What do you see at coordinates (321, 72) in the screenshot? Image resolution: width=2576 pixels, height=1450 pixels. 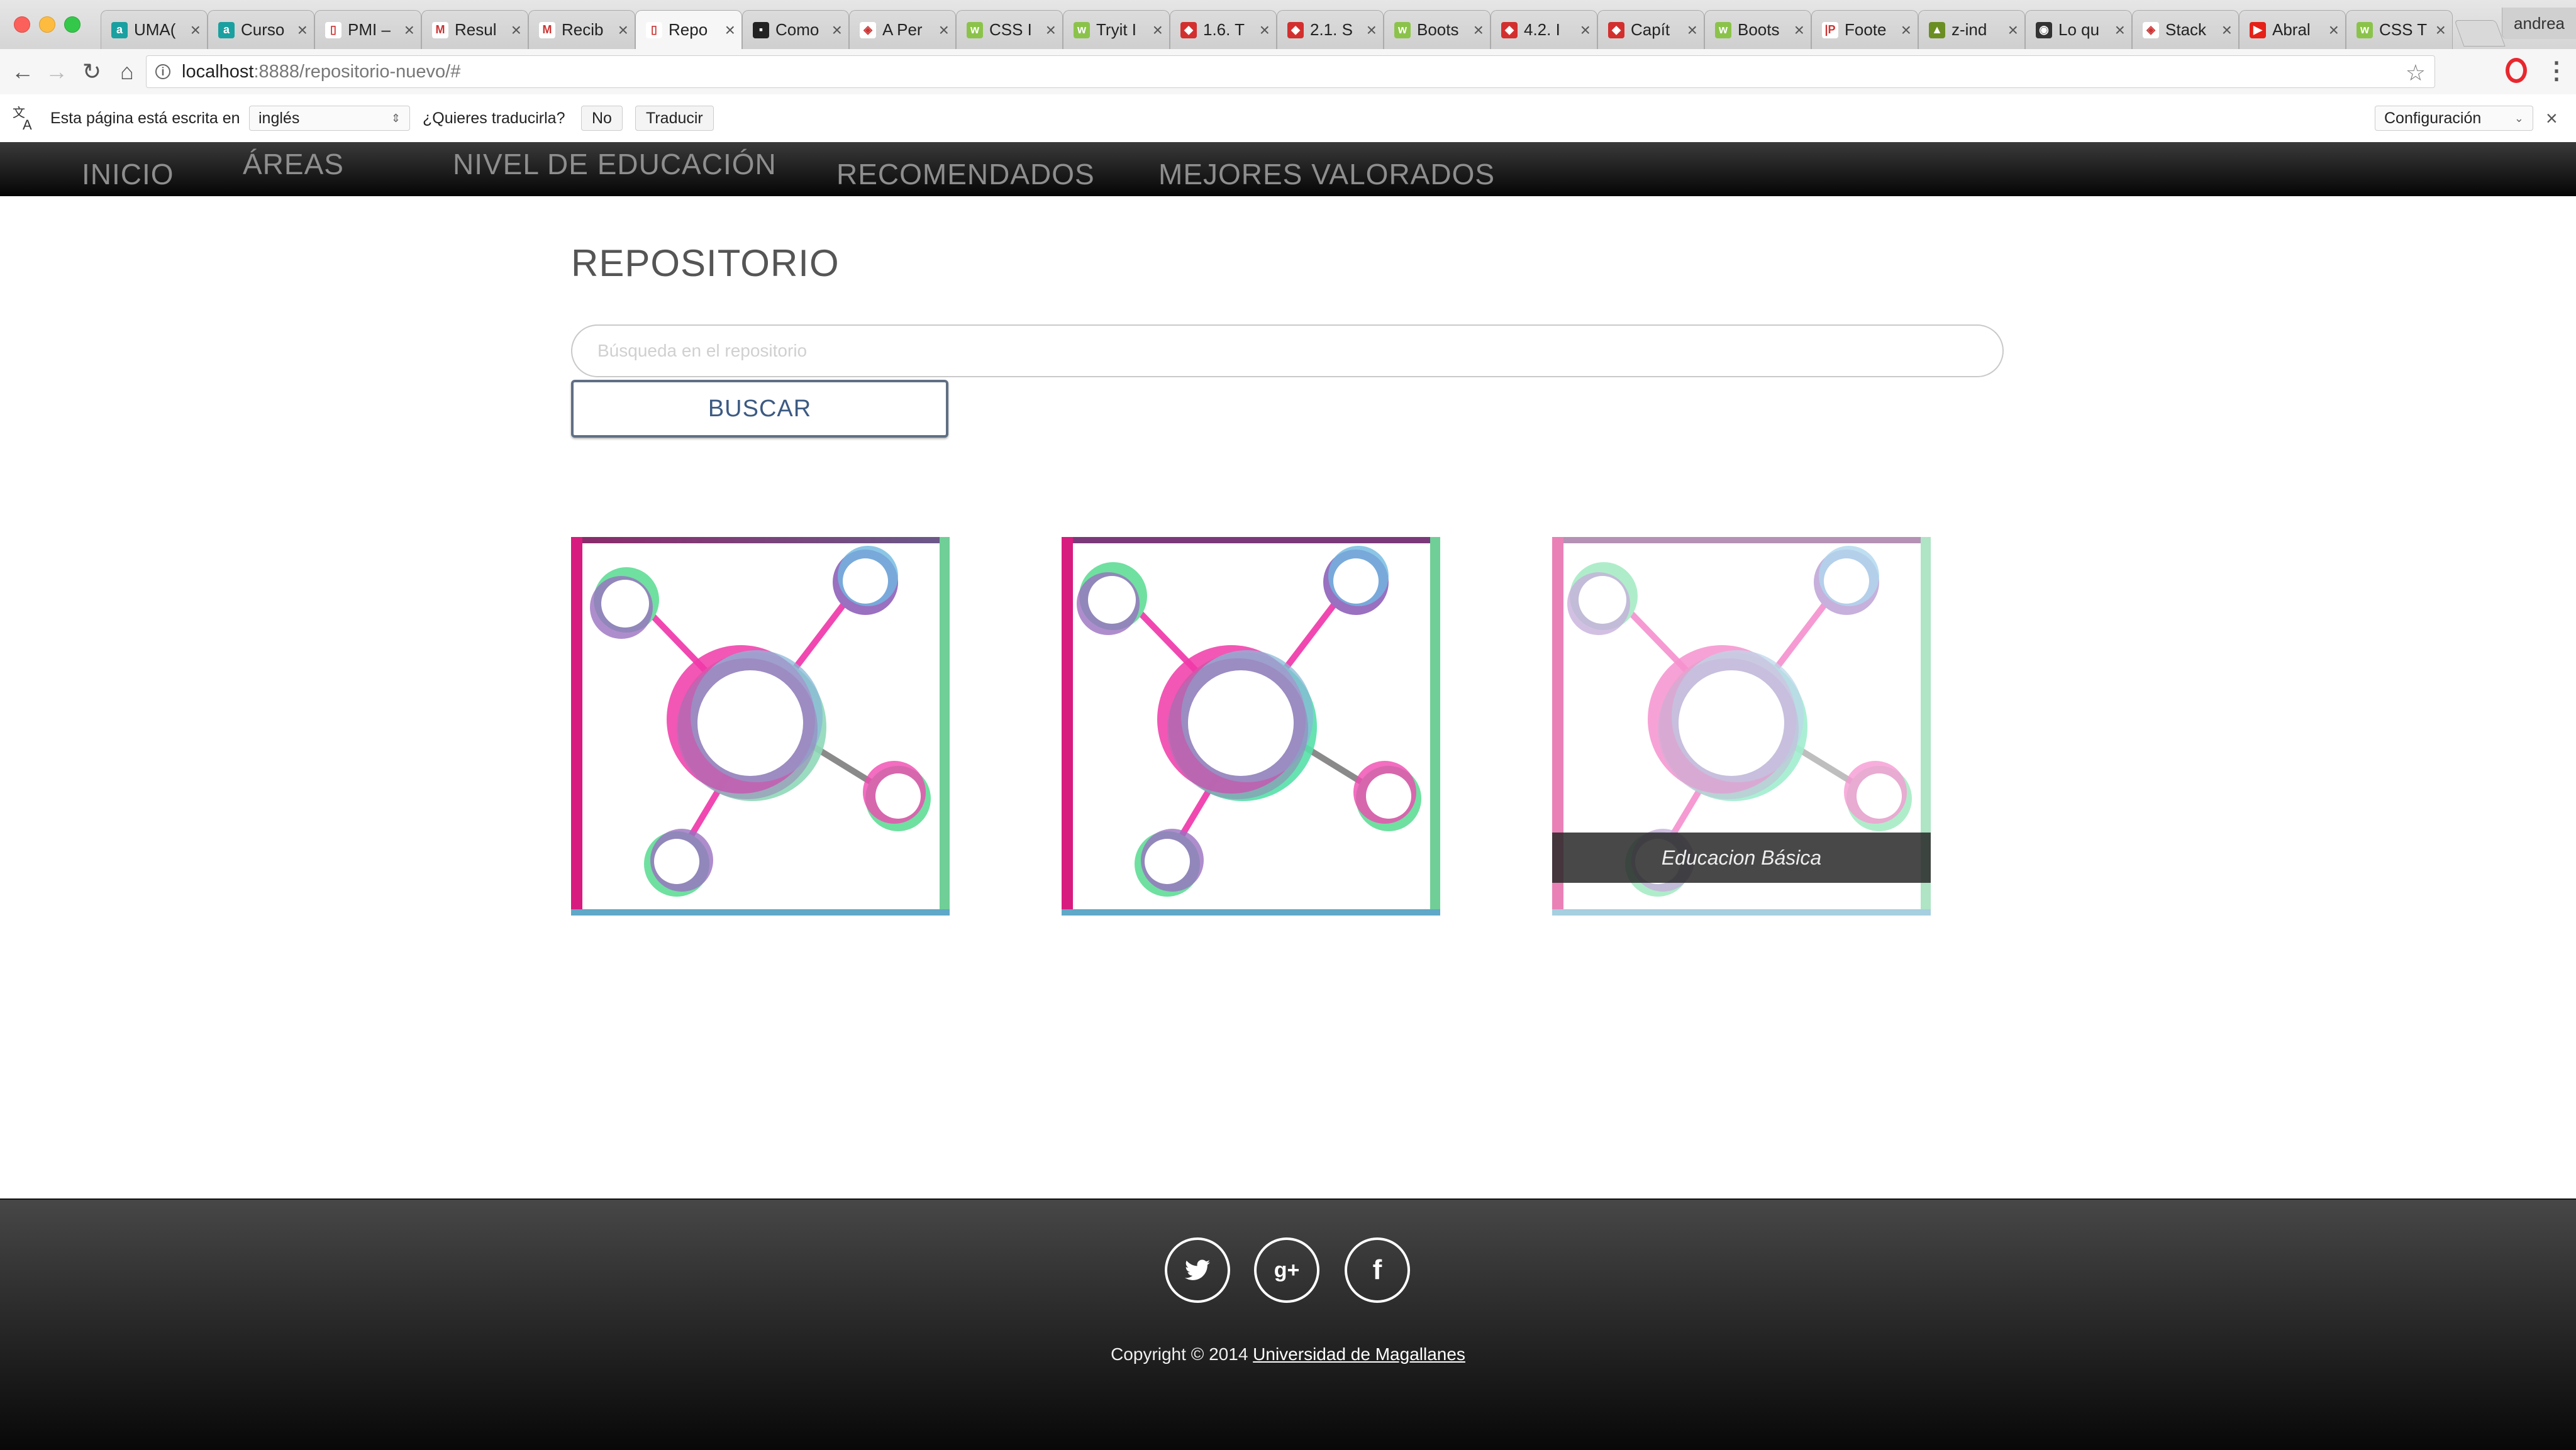 I see `url-text: localhost:8888/repositorio-nuevo/#` at bounding box center [321, 72].